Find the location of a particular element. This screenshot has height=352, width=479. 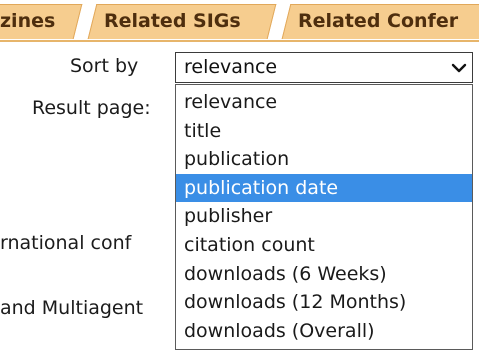

option-publication: publication is located at coordinates (324, 159).